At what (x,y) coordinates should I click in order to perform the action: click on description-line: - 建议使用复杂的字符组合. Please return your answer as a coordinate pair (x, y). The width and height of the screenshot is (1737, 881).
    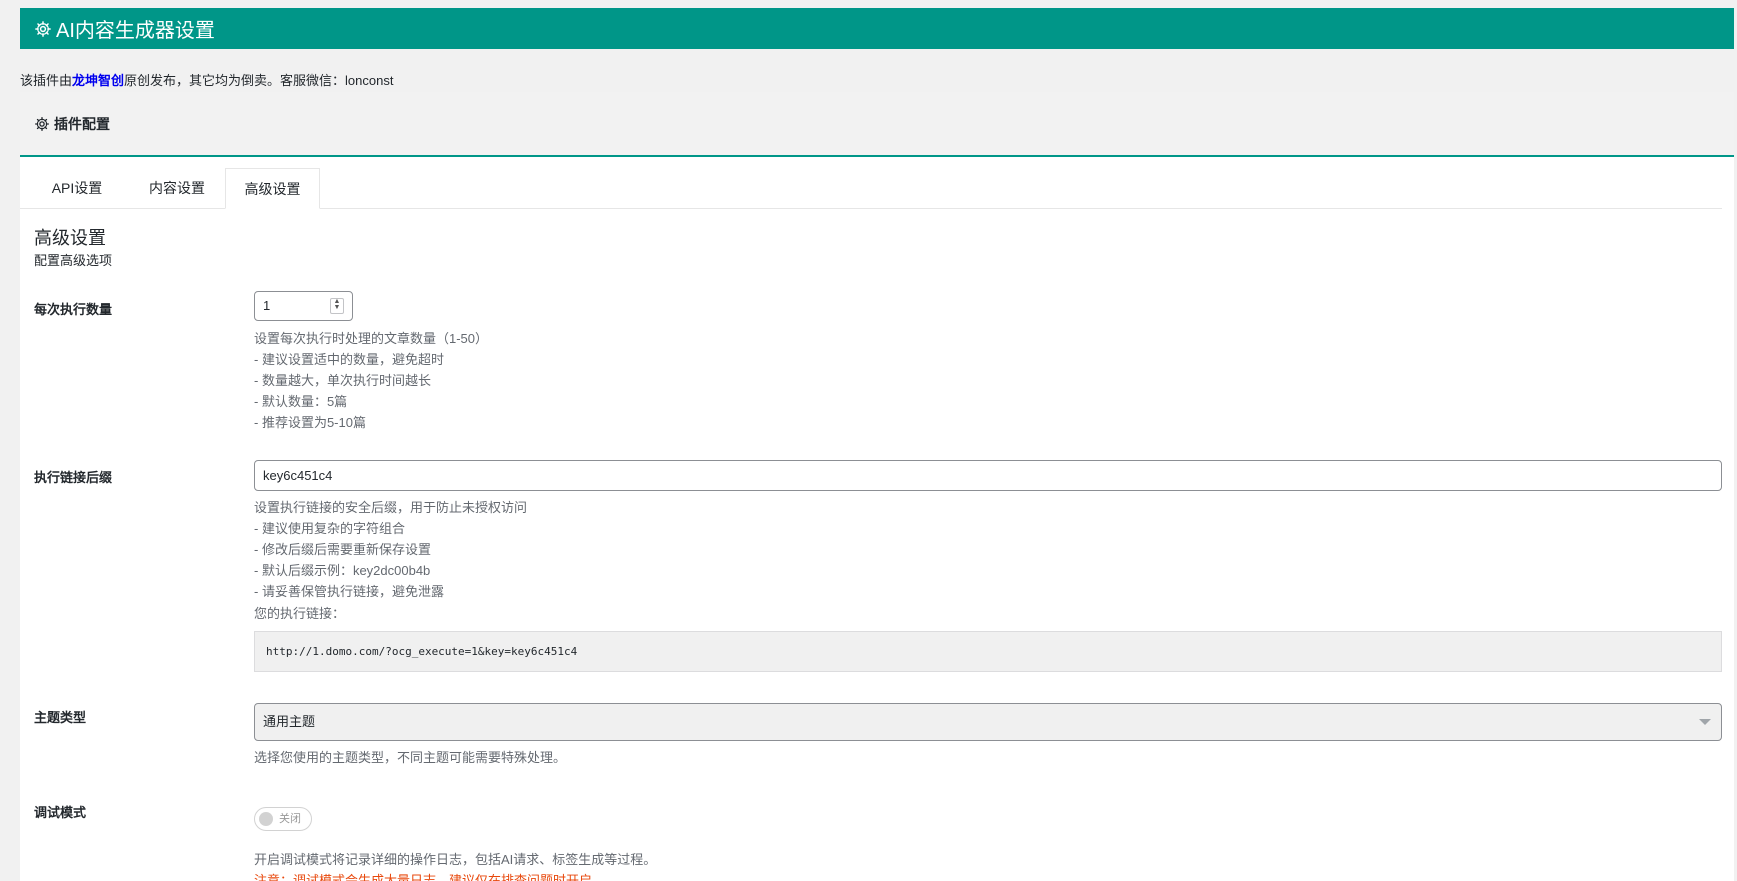
    Looking at the image, I should click on (329, 528).